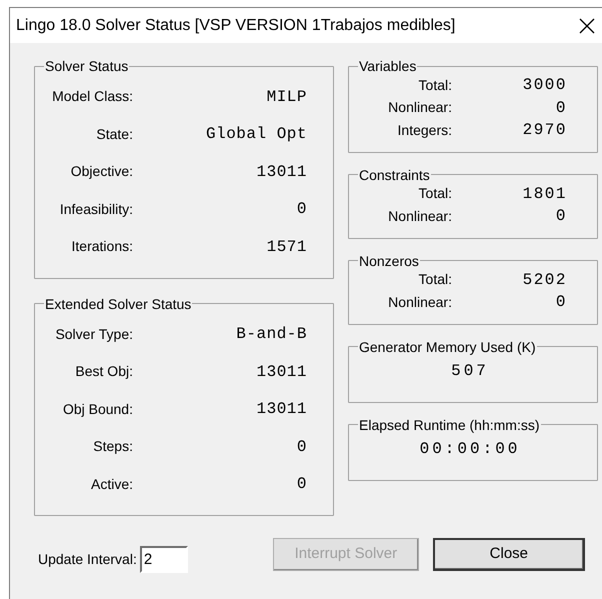 The image size is (602, 599). Describe the element at coordinates (118, 304) in the screenshot. I see `group-title: Extended Solver Status` at that location.